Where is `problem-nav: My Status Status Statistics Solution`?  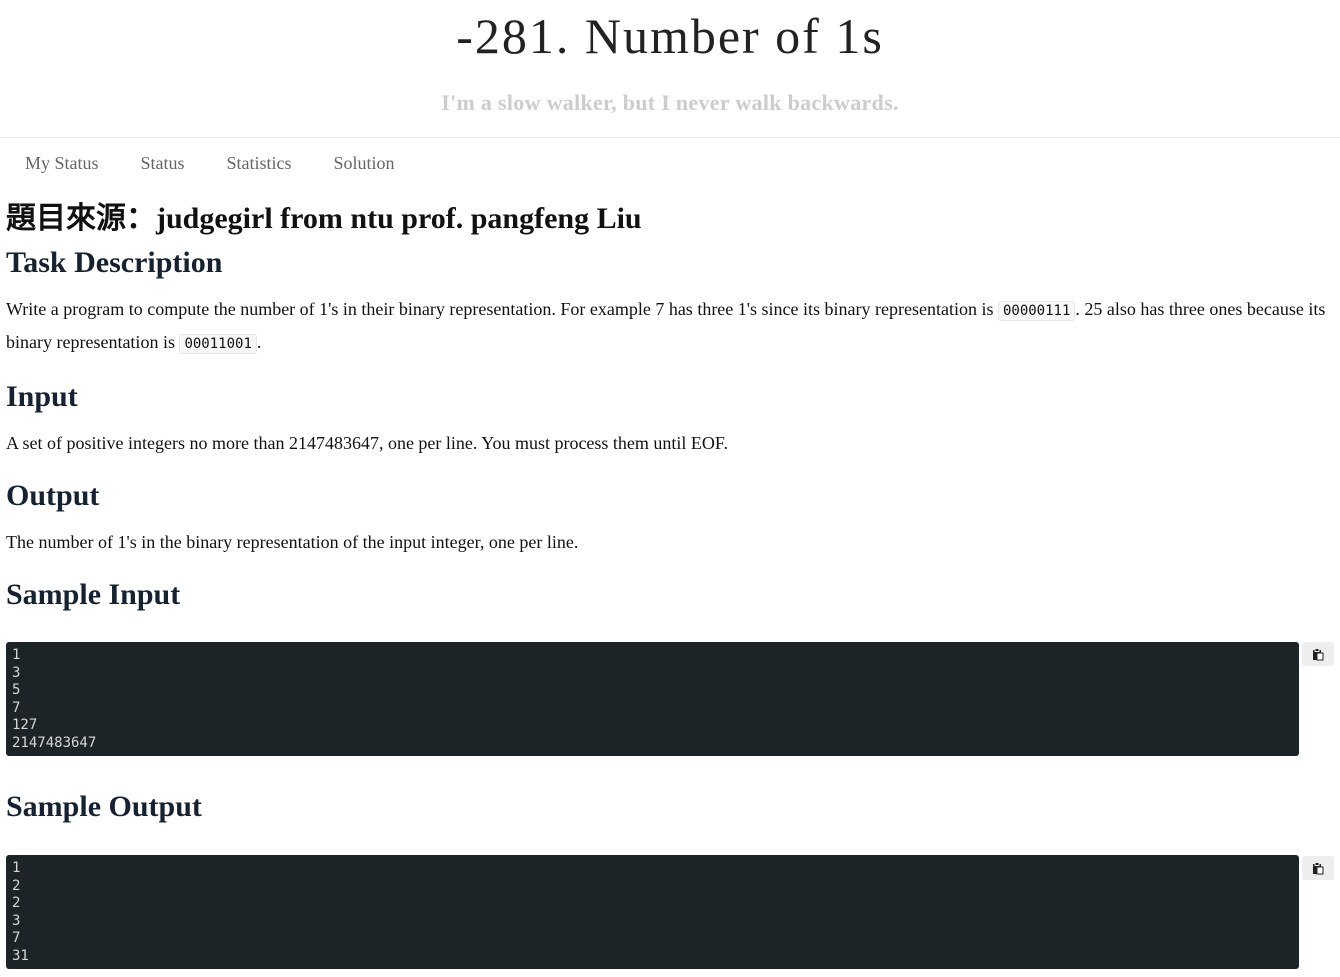
problem-nav: My Status Status Statistics Solution is located at coordinates (670, 163).